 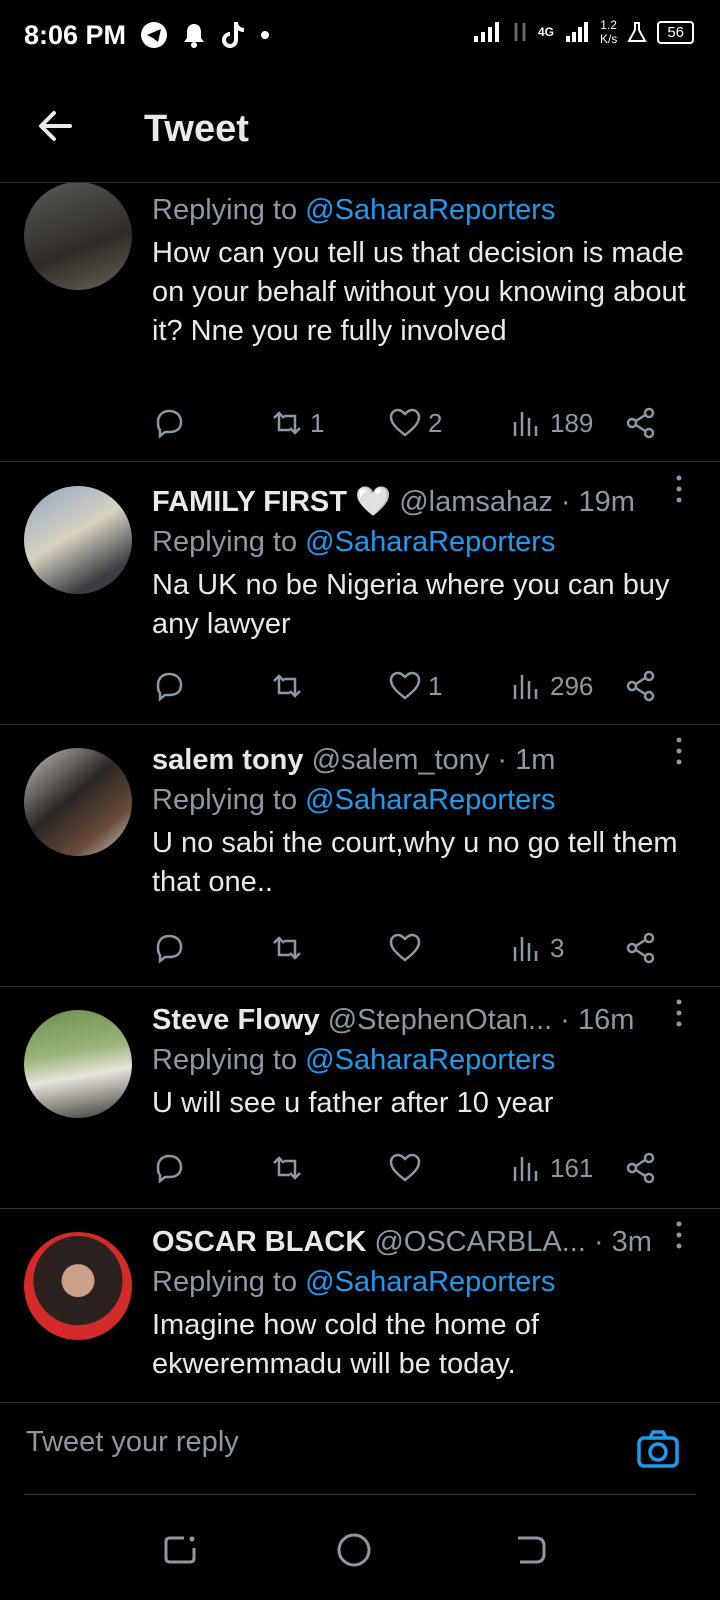 I want to click on views-button: 189, so click(x=551, y=423).